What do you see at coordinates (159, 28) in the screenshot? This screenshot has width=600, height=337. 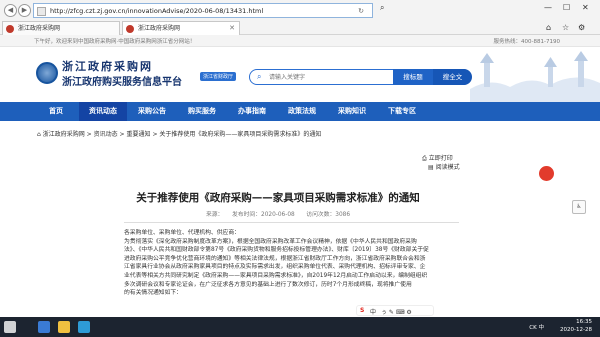 I see `tab-2-label: 浙江政府采购网` at bounding box center [159, 28].